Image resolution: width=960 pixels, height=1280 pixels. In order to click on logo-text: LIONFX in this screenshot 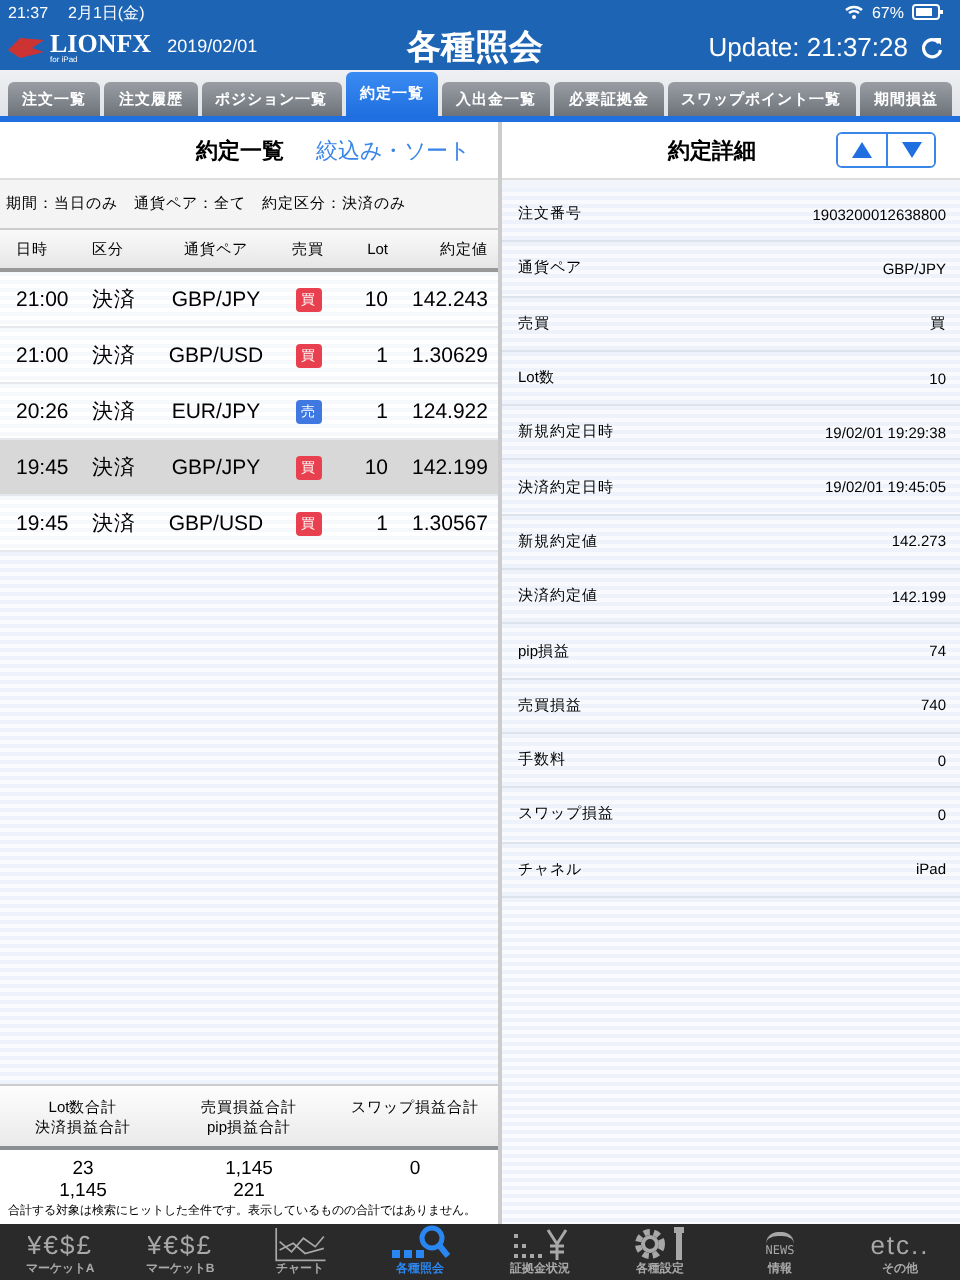, I will do `click(101, 43)`.